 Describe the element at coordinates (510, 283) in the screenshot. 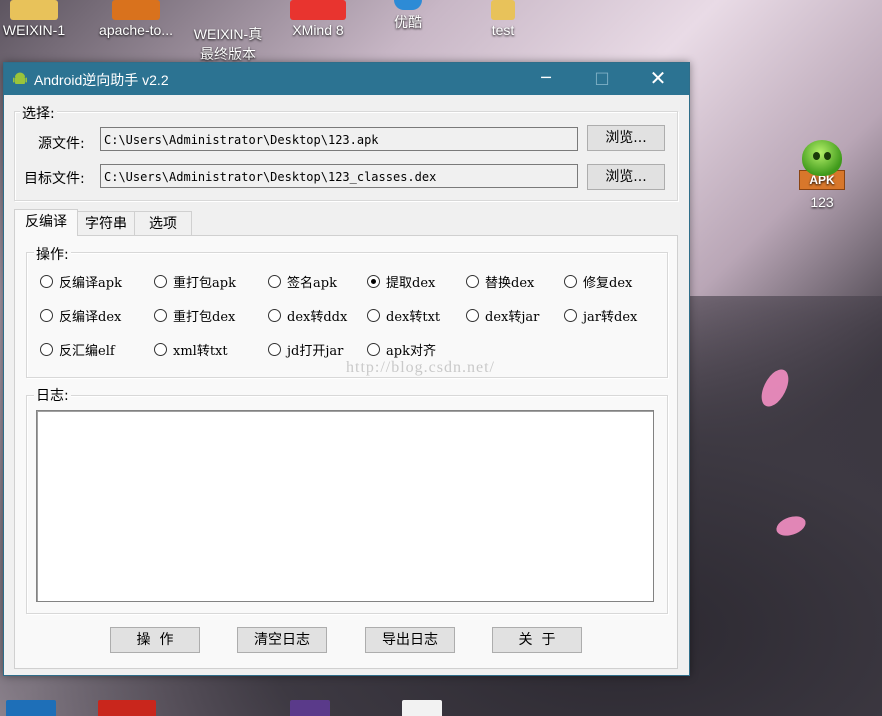

I see `radio-label: 替换dex` at that location.